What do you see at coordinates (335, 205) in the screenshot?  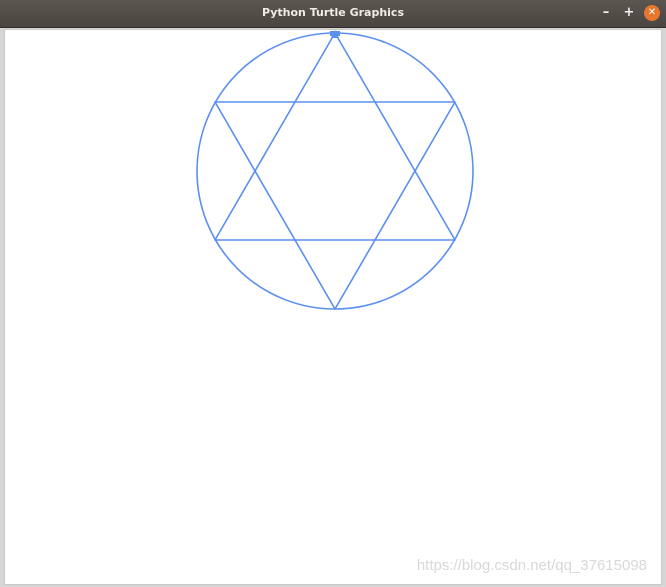 I see `downward-triangle` at bounding box center [335, 205].